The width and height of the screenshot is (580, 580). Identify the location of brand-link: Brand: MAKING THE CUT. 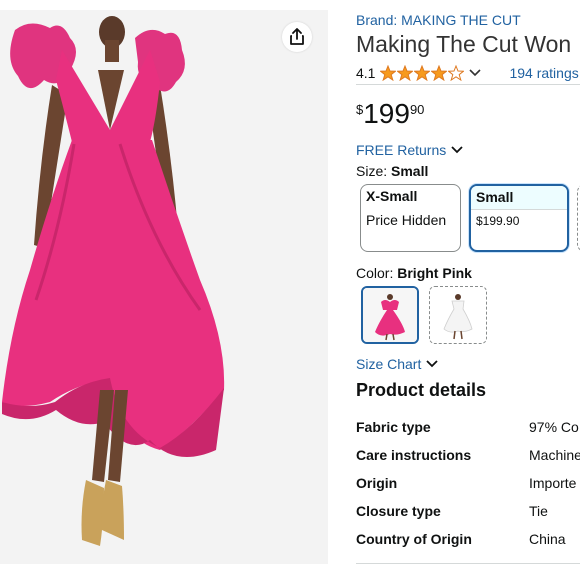
(438, 20).